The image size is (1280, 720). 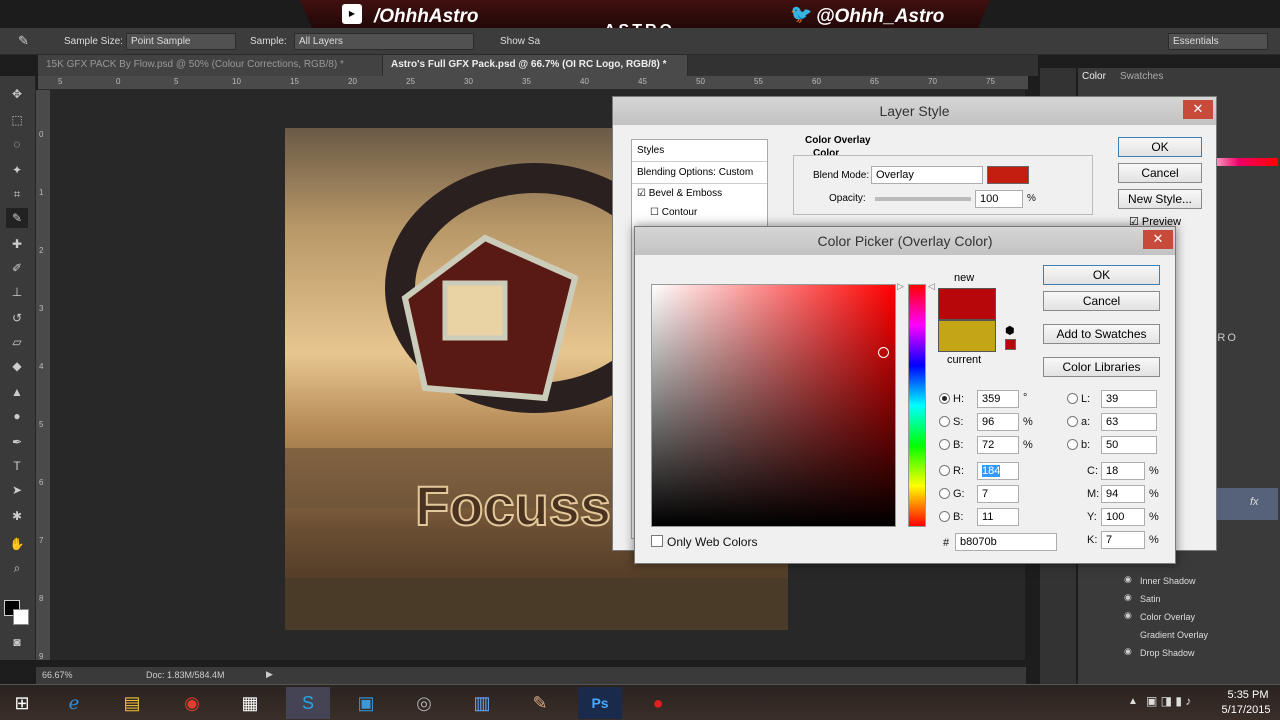 What do you see at coordinates (656, 212) in the screenshot?
I see `checkbox: ☐` at bounding box center [656, 212].